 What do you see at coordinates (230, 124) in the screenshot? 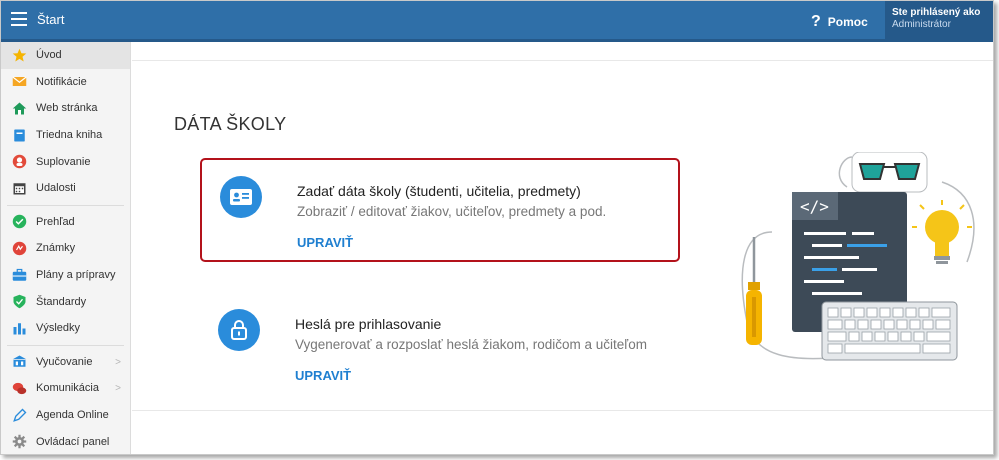
I see `section-title: DÁTA ŠKOLY` at bounding box center [230, 124].